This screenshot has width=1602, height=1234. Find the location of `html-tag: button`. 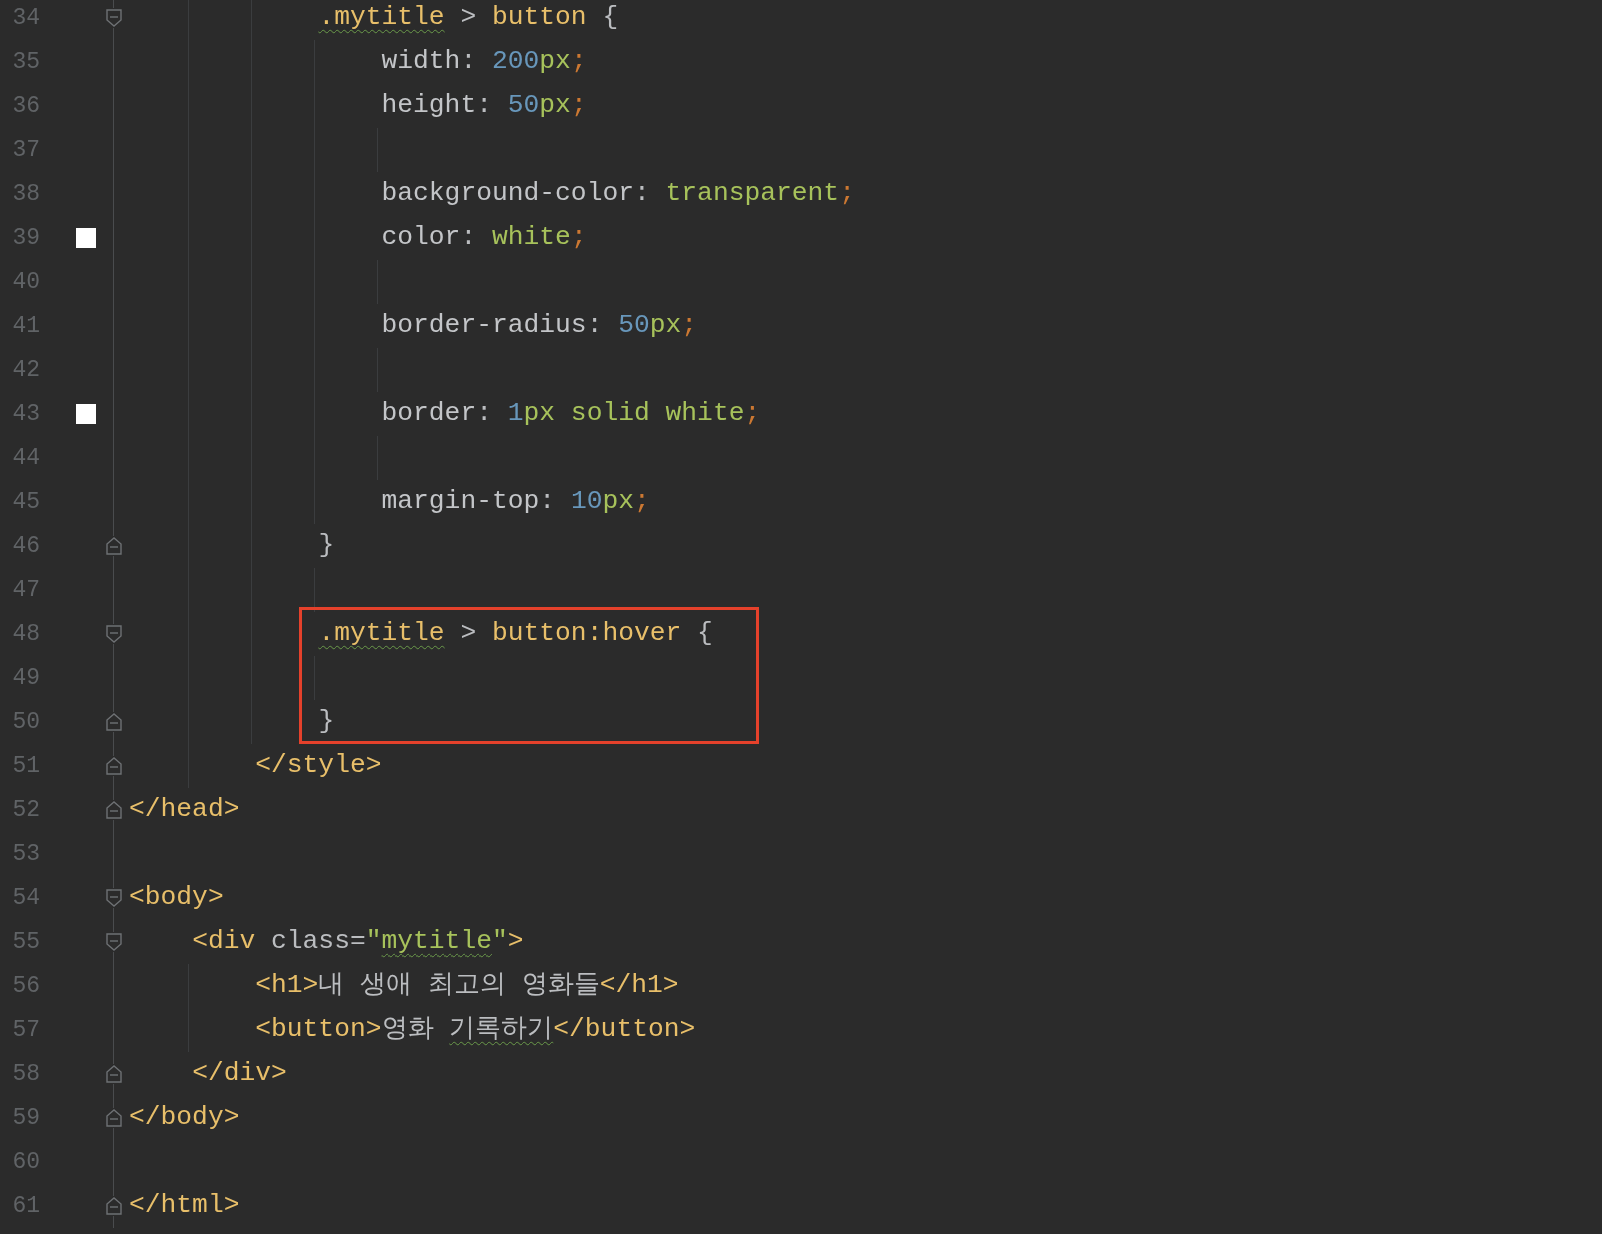

html-tag: button is located at coordinates (539, 19).